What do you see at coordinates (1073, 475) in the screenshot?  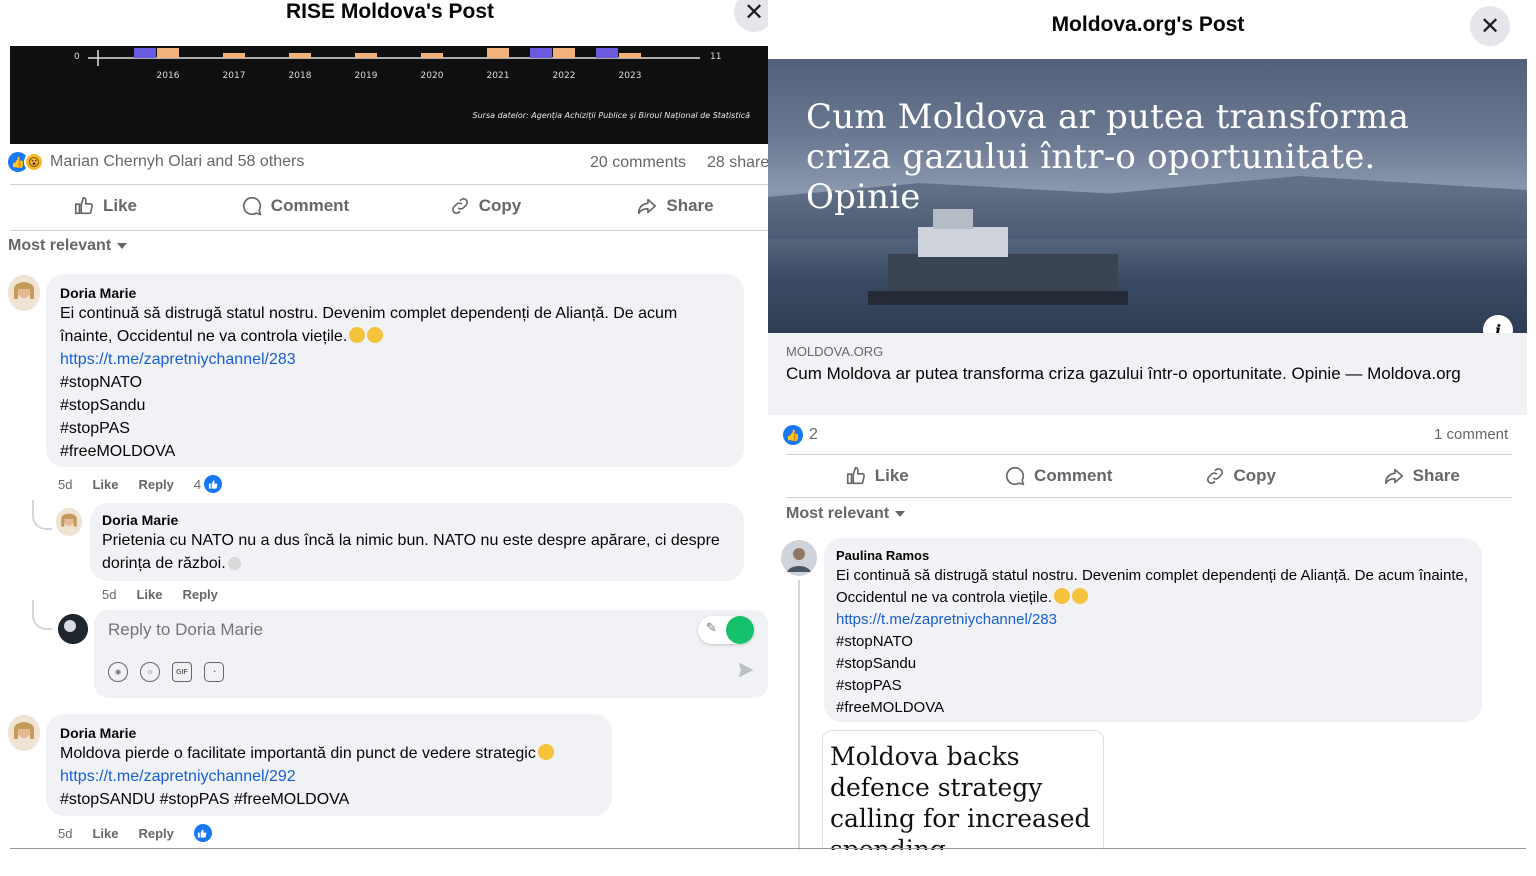 I see `comment-label: Comment` at bounding box center [1073, 475].